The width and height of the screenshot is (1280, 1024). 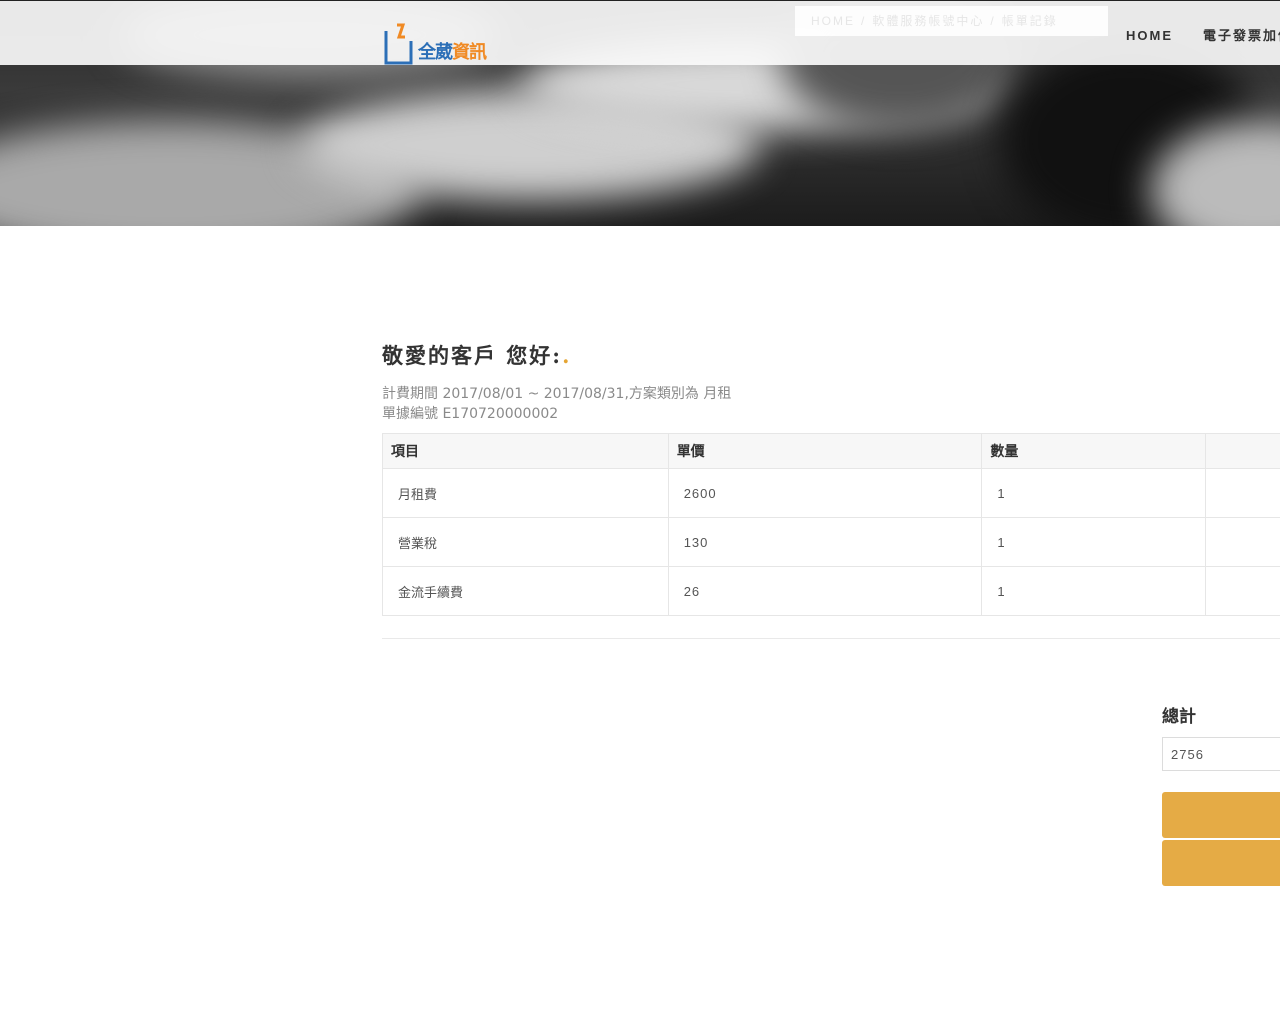 What do you see at coordinates (470, 414) in the screenshot?
I see `bill-number: 單據編號 E170720000002` at bounding box center [470, 414].